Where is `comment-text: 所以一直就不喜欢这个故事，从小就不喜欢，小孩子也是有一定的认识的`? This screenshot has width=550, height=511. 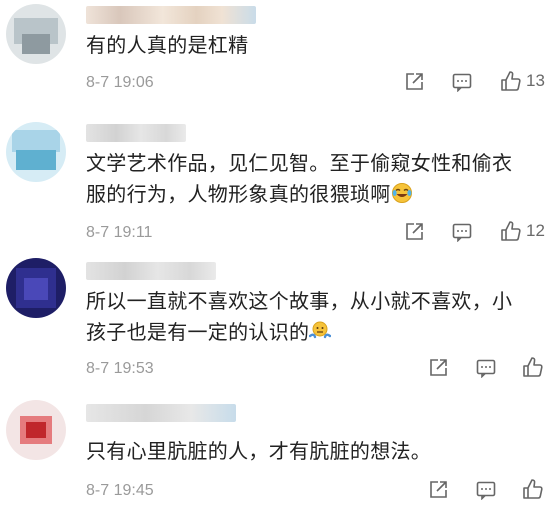
comment-text: 所以一直就不喜欢这个故事，从小就不喜欢，小孩子也是有一定的认识的 is located at coordinates (306, 318).